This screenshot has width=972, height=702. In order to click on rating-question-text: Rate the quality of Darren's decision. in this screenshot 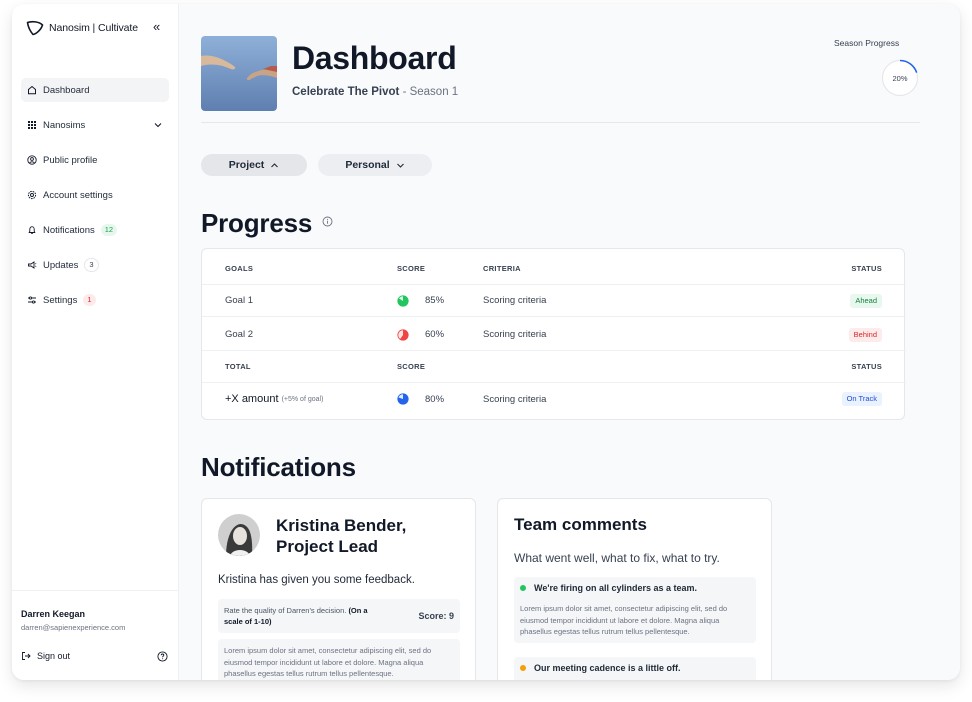, I will do `click(285, 610)`.